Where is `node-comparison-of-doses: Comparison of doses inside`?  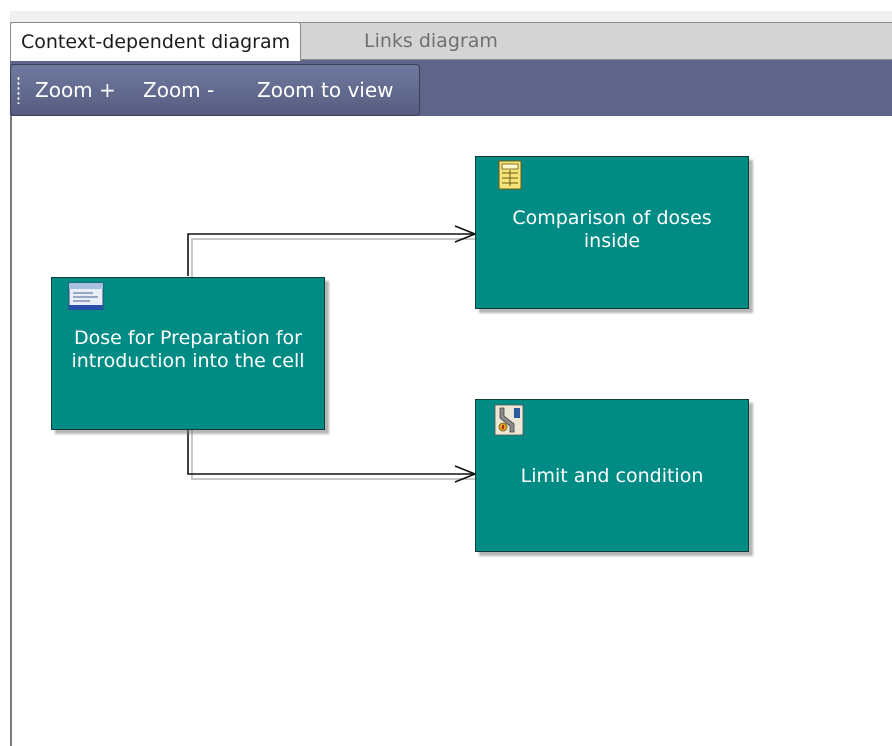
node-comparison-of-doses: Comparison of doses inside is located at coordinates (612, 232).